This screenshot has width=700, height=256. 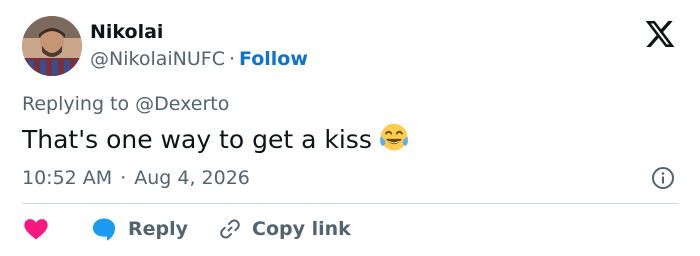 I want to click on reply-label: Reply, so click(x=158, y=229).